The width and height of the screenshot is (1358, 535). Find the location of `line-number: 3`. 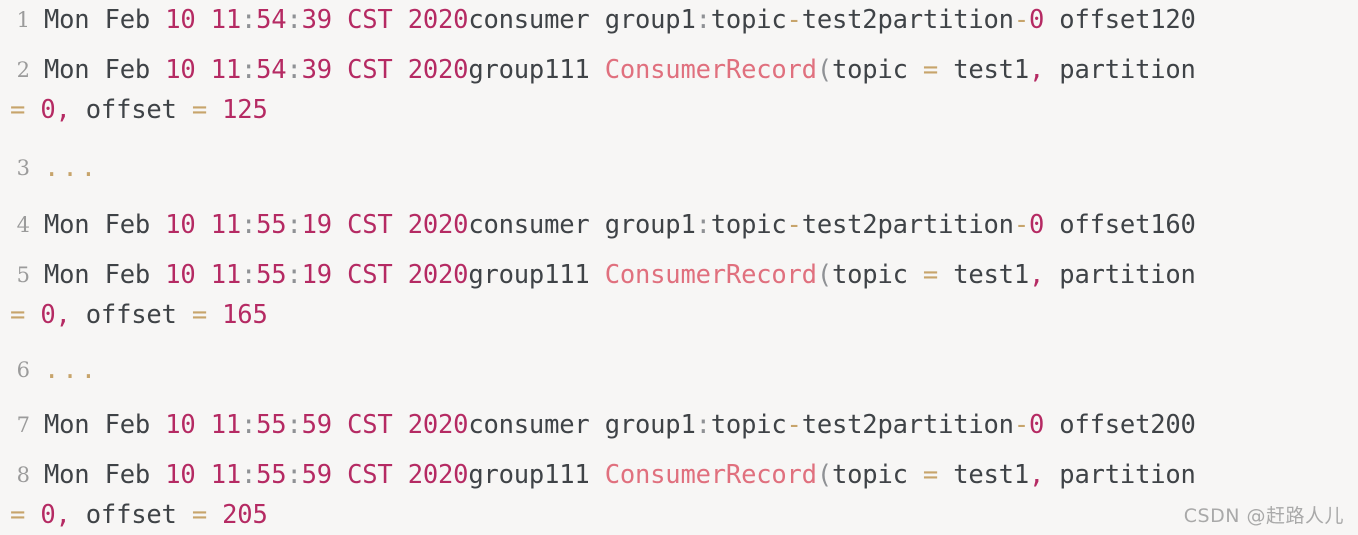

line-number: 3 is located at coordinates (23, 168).